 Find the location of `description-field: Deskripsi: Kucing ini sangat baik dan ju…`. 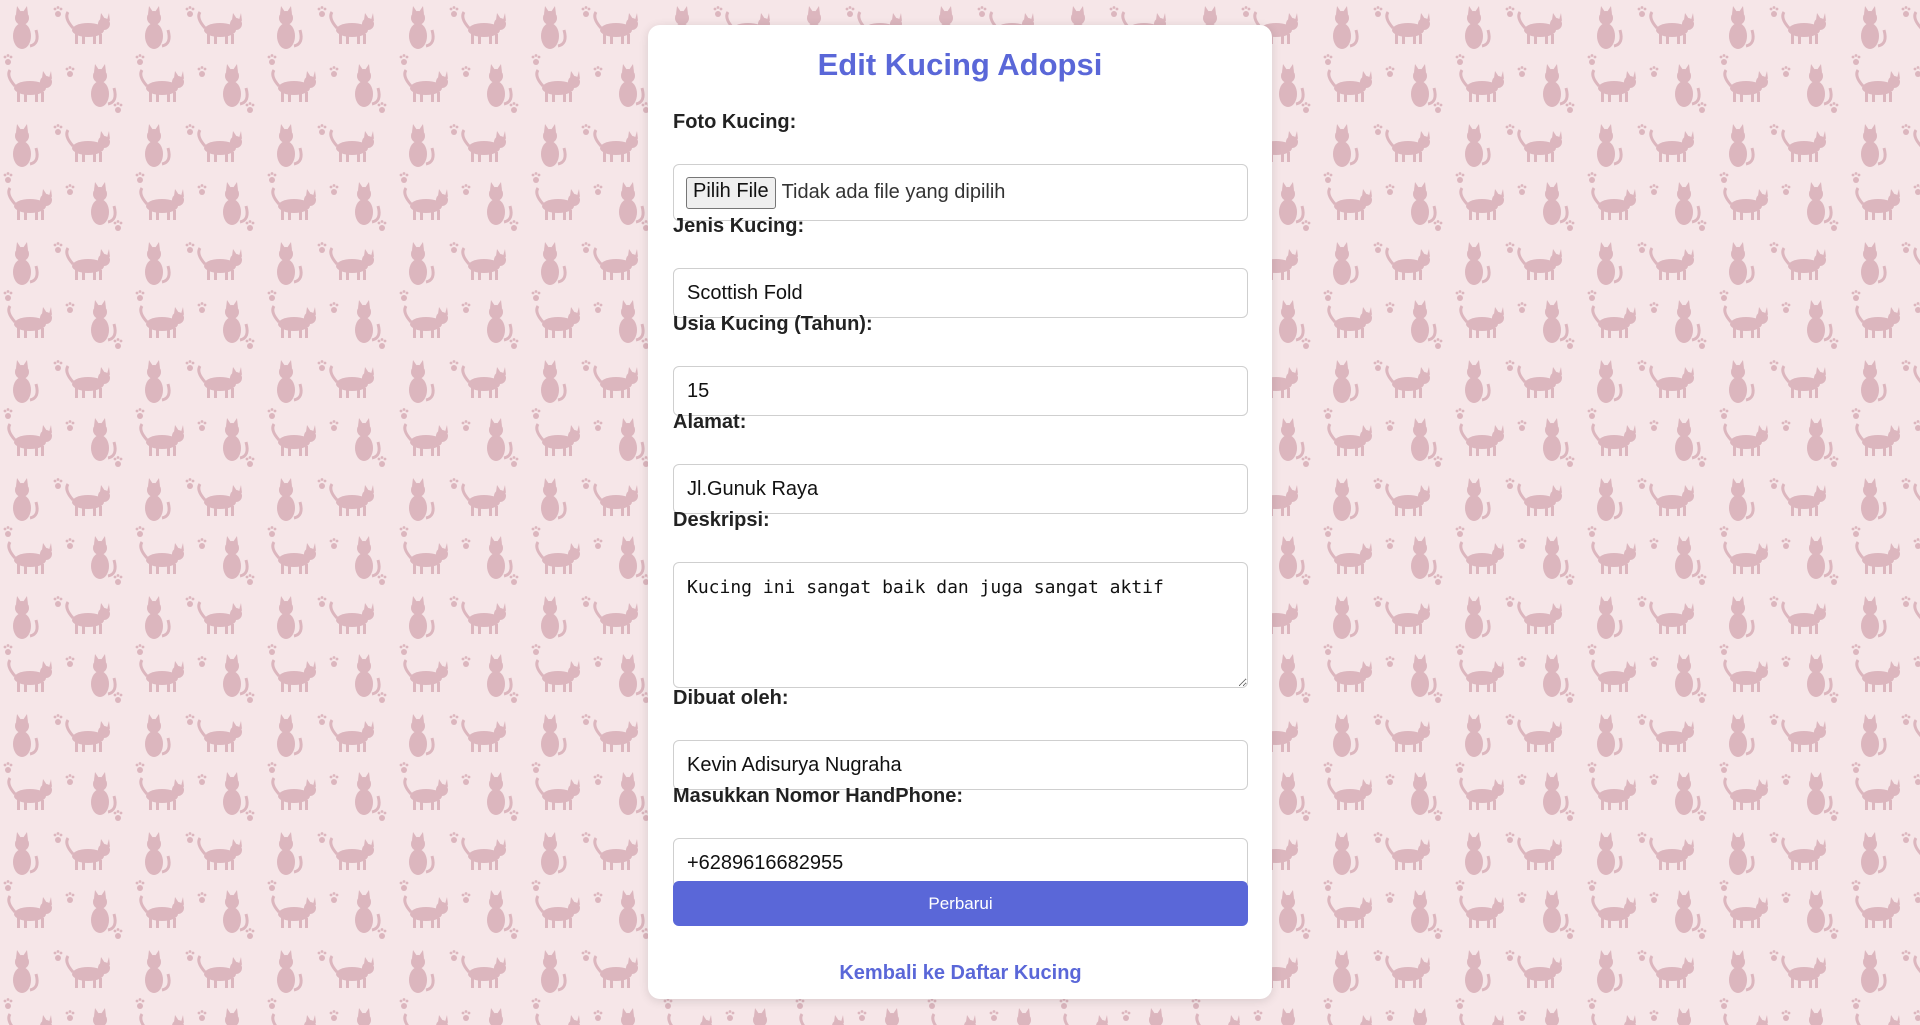

description-field: Deskripsi: Kucing ini sangat baik dan ju… is located at coordinates (960, 598).